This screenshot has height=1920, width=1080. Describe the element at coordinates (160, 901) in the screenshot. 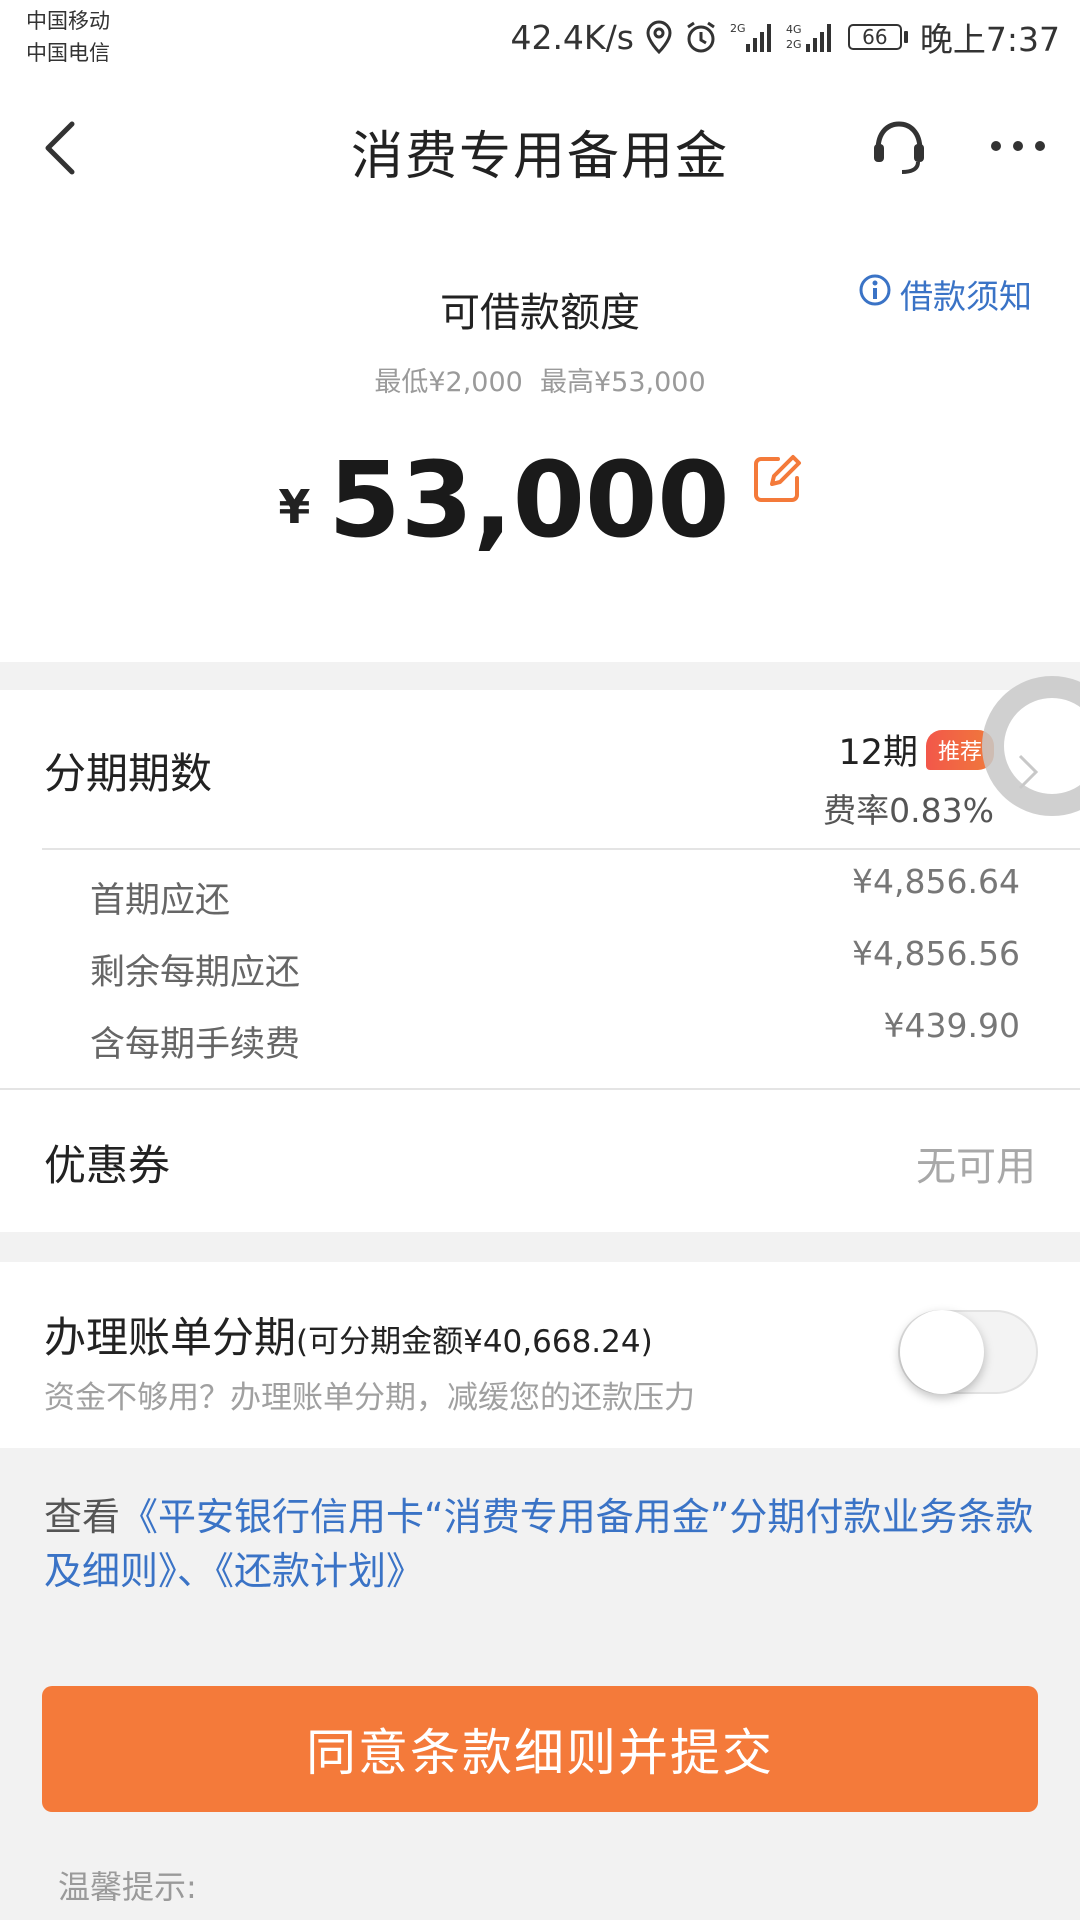

I see `detail-label: 首期应还` at that location.